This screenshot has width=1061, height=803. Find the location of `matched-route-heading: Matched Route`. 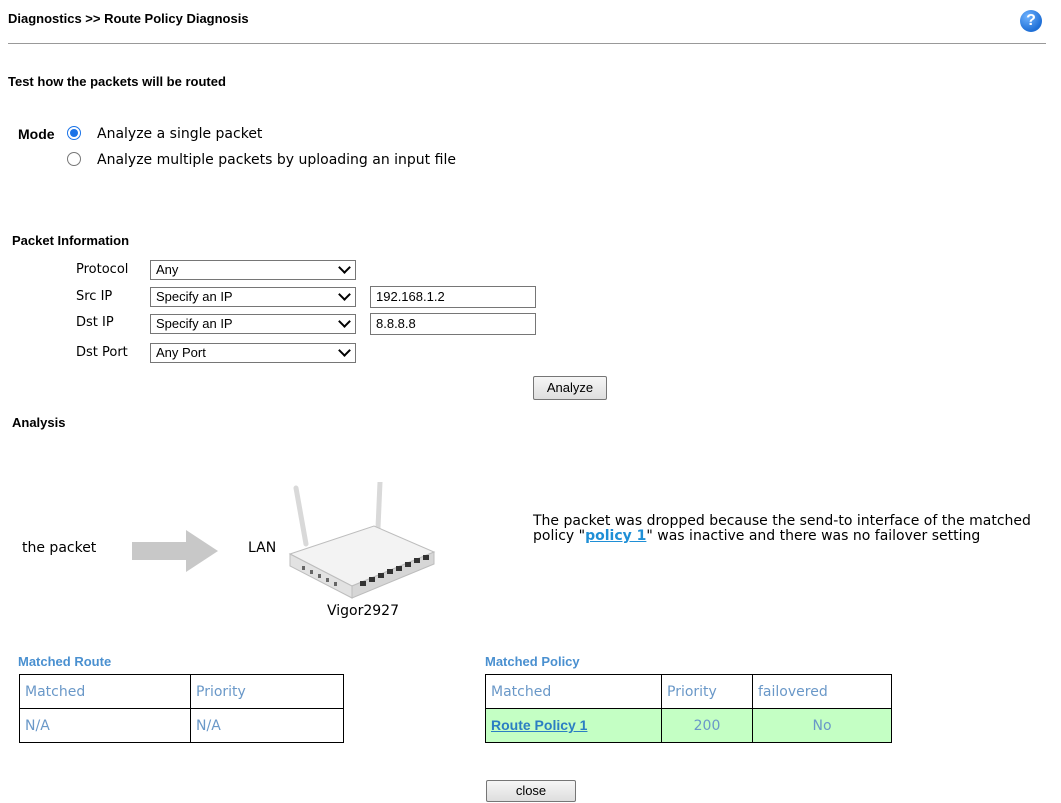

matched-route-heading: Matched Route is located at coordinates (65, 661).